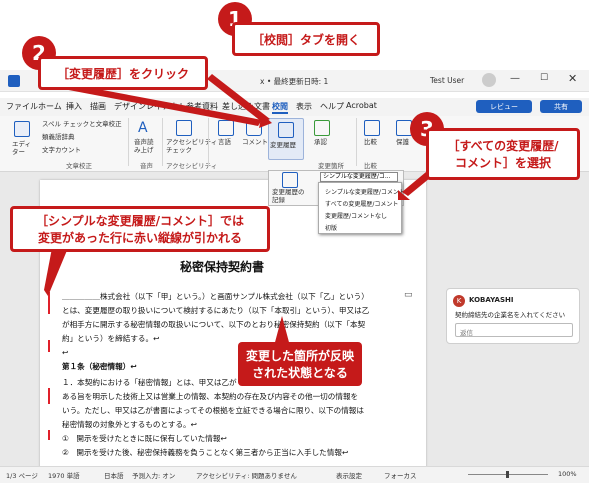 The width and height of the screenshot is (589, 483). I want to click on callout-all-markup: ［すべての変更履歴/コメント］を選択, so click(503, 154).